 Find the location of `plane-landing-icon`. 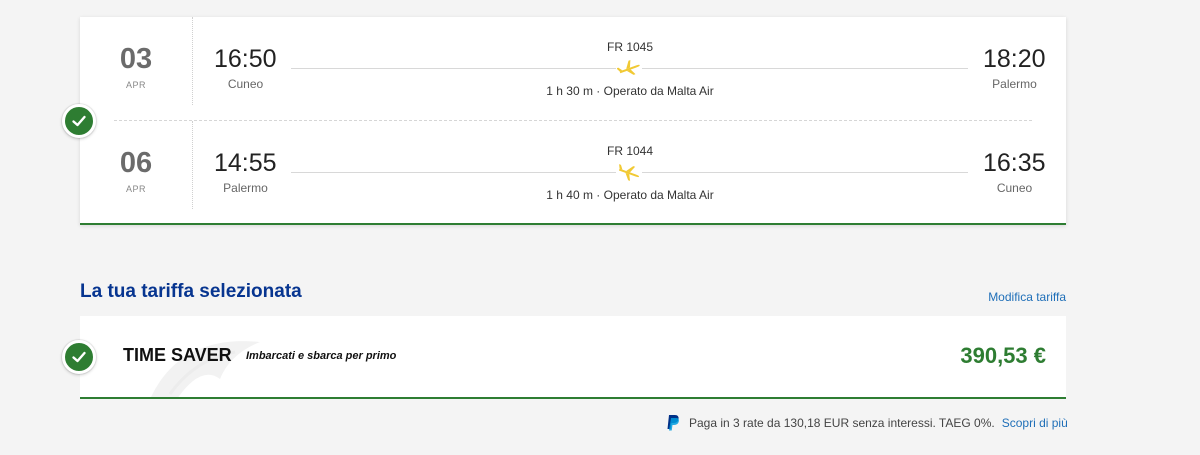

plane-landing-icon is located at coordinates (629, 172).